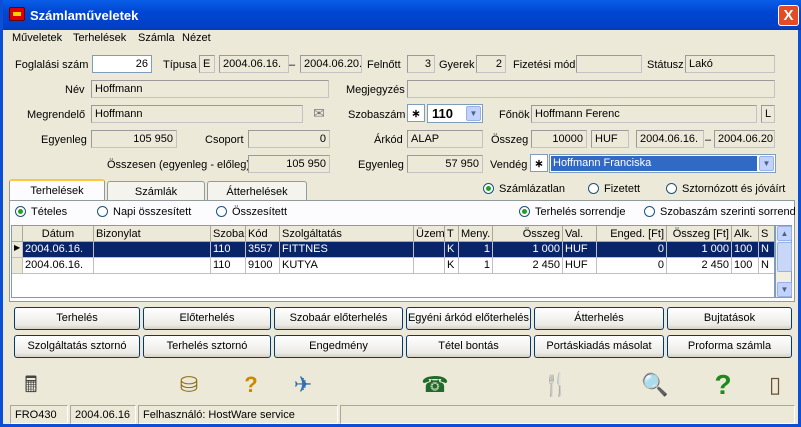 The height and width of the screenshot is (427, 801). Describe the element at coordinates (509, 165) in the screenshot. I see `vendeg-label: Vendég` at that location.